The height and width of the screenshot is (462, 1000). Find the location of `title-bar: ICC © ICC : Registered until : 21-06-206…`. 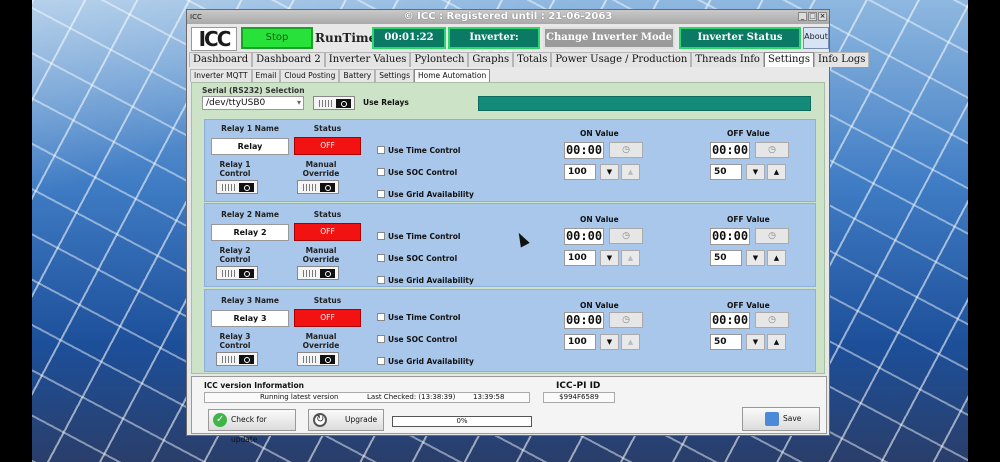

title-bar: ICC © ICC : Registered until : 21-06-206… is located at coordinates (508, 17).